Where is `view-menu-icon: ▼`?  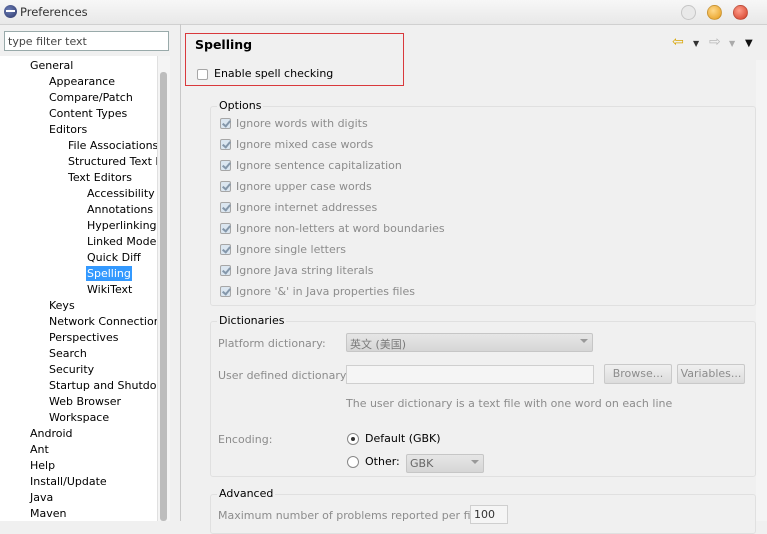
view-menu-icon: ▼ is located at coordinates (749, 44).